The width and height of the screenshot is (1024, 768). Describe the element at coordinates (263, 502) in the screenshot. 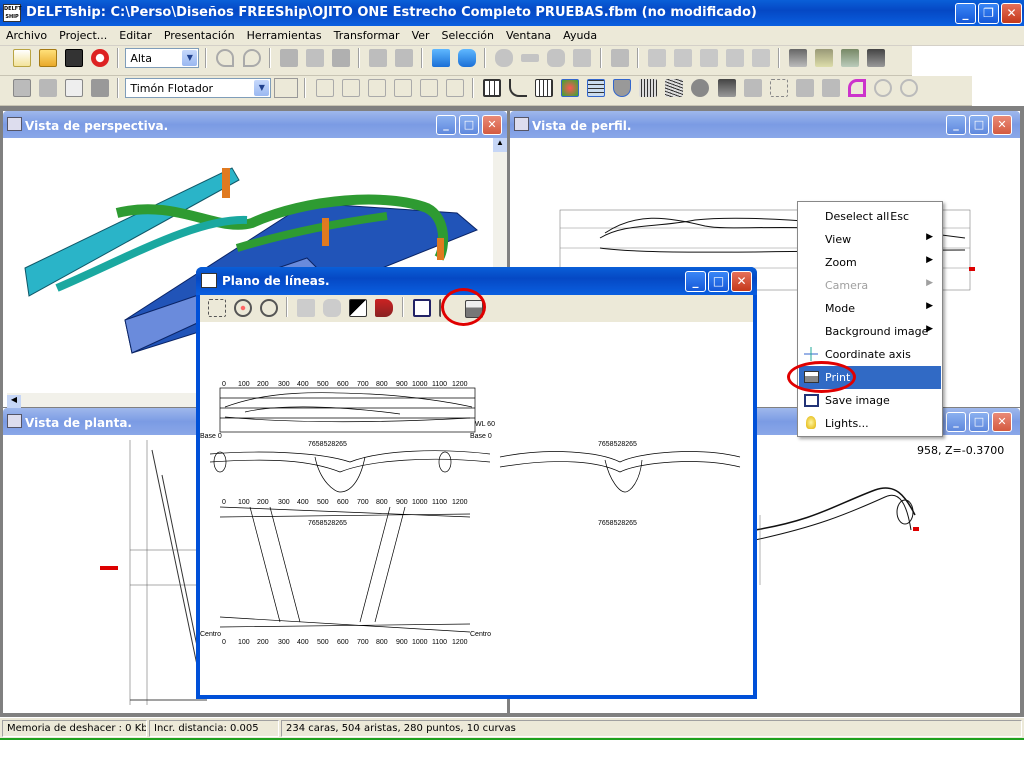

I see `lines-scale-label: 200` at that location.